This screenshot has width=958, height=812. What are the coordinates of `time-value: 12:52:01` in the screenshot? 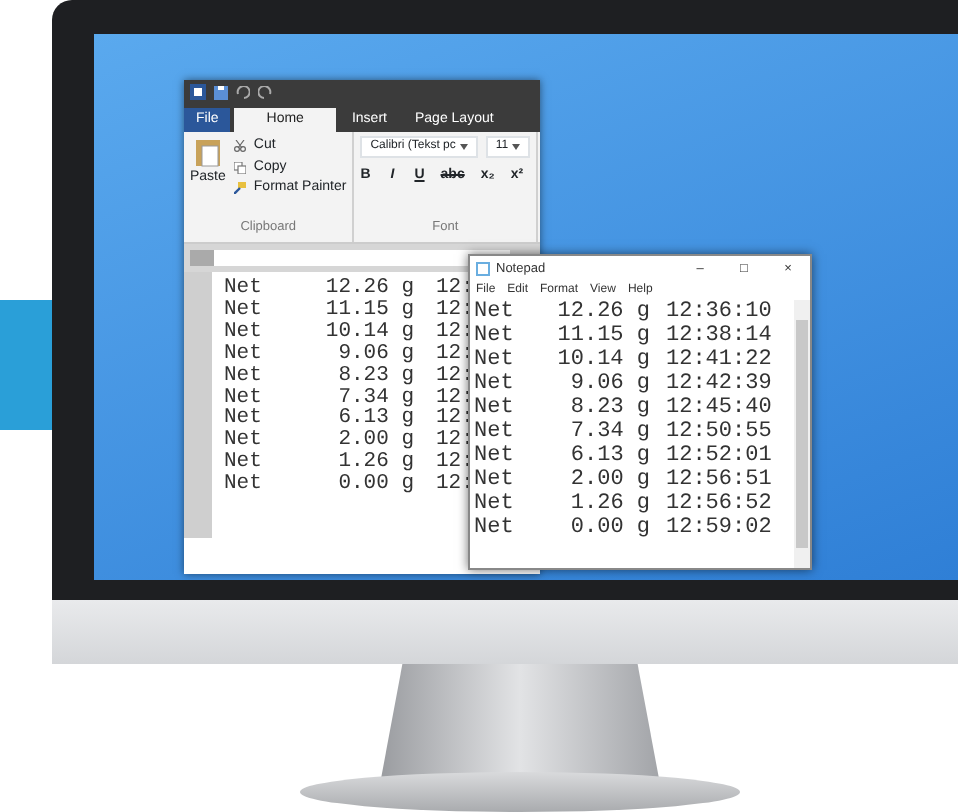 It's located at (719, 456).